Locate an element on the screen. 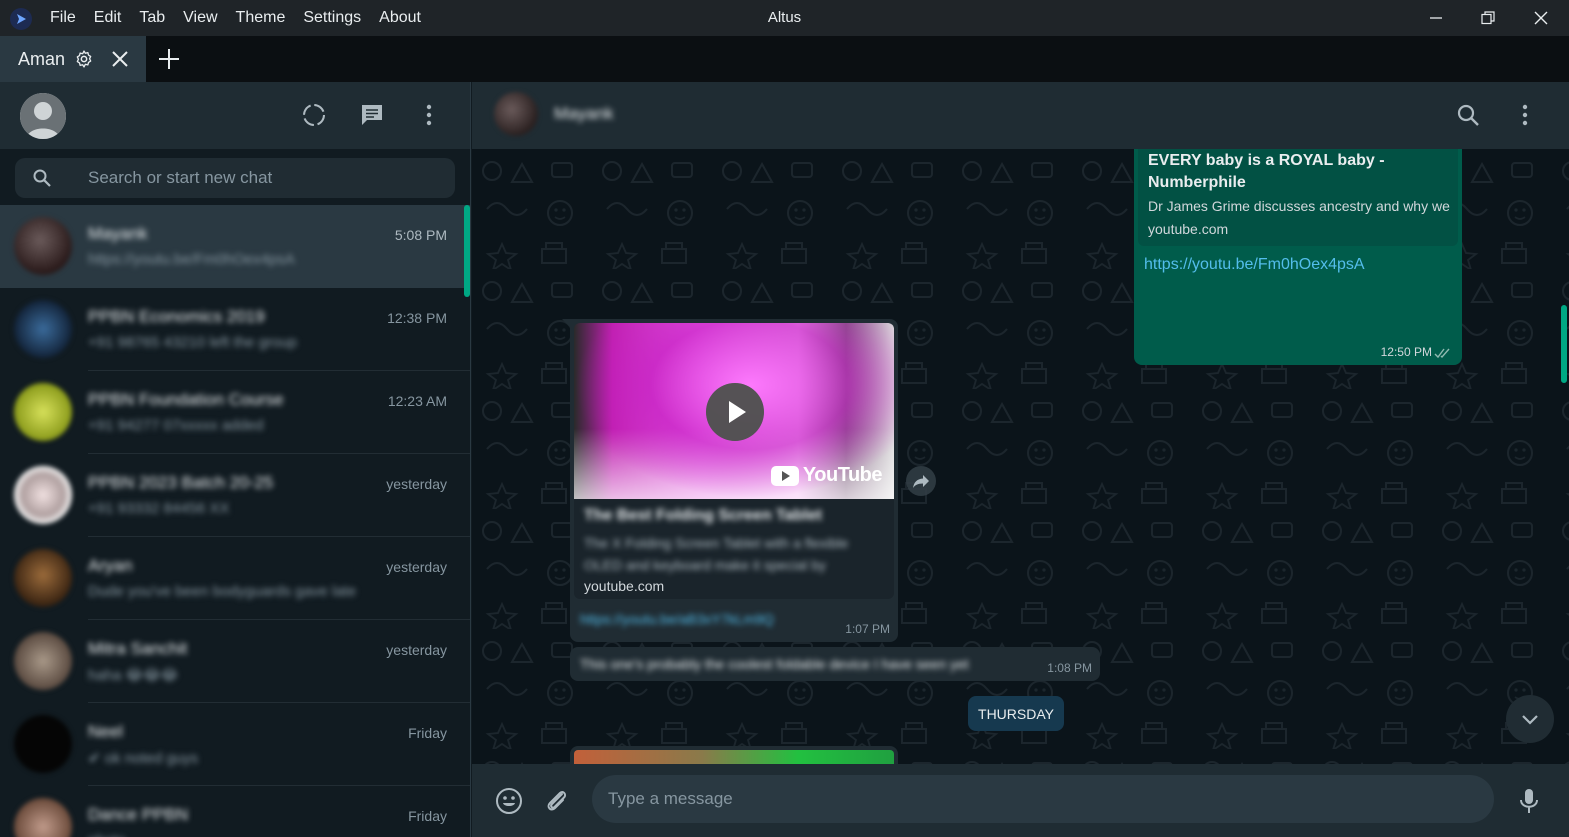  menu-theme: Theme is located at coordinates (261, 18).